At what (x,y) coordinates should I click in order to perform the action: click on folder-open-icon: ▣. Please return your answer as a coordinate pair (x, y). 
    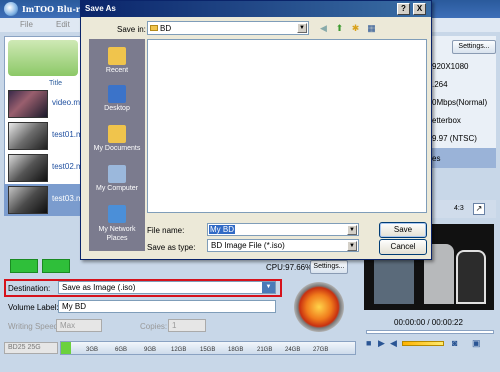
    Looking at the image, I should click on (476, 343).